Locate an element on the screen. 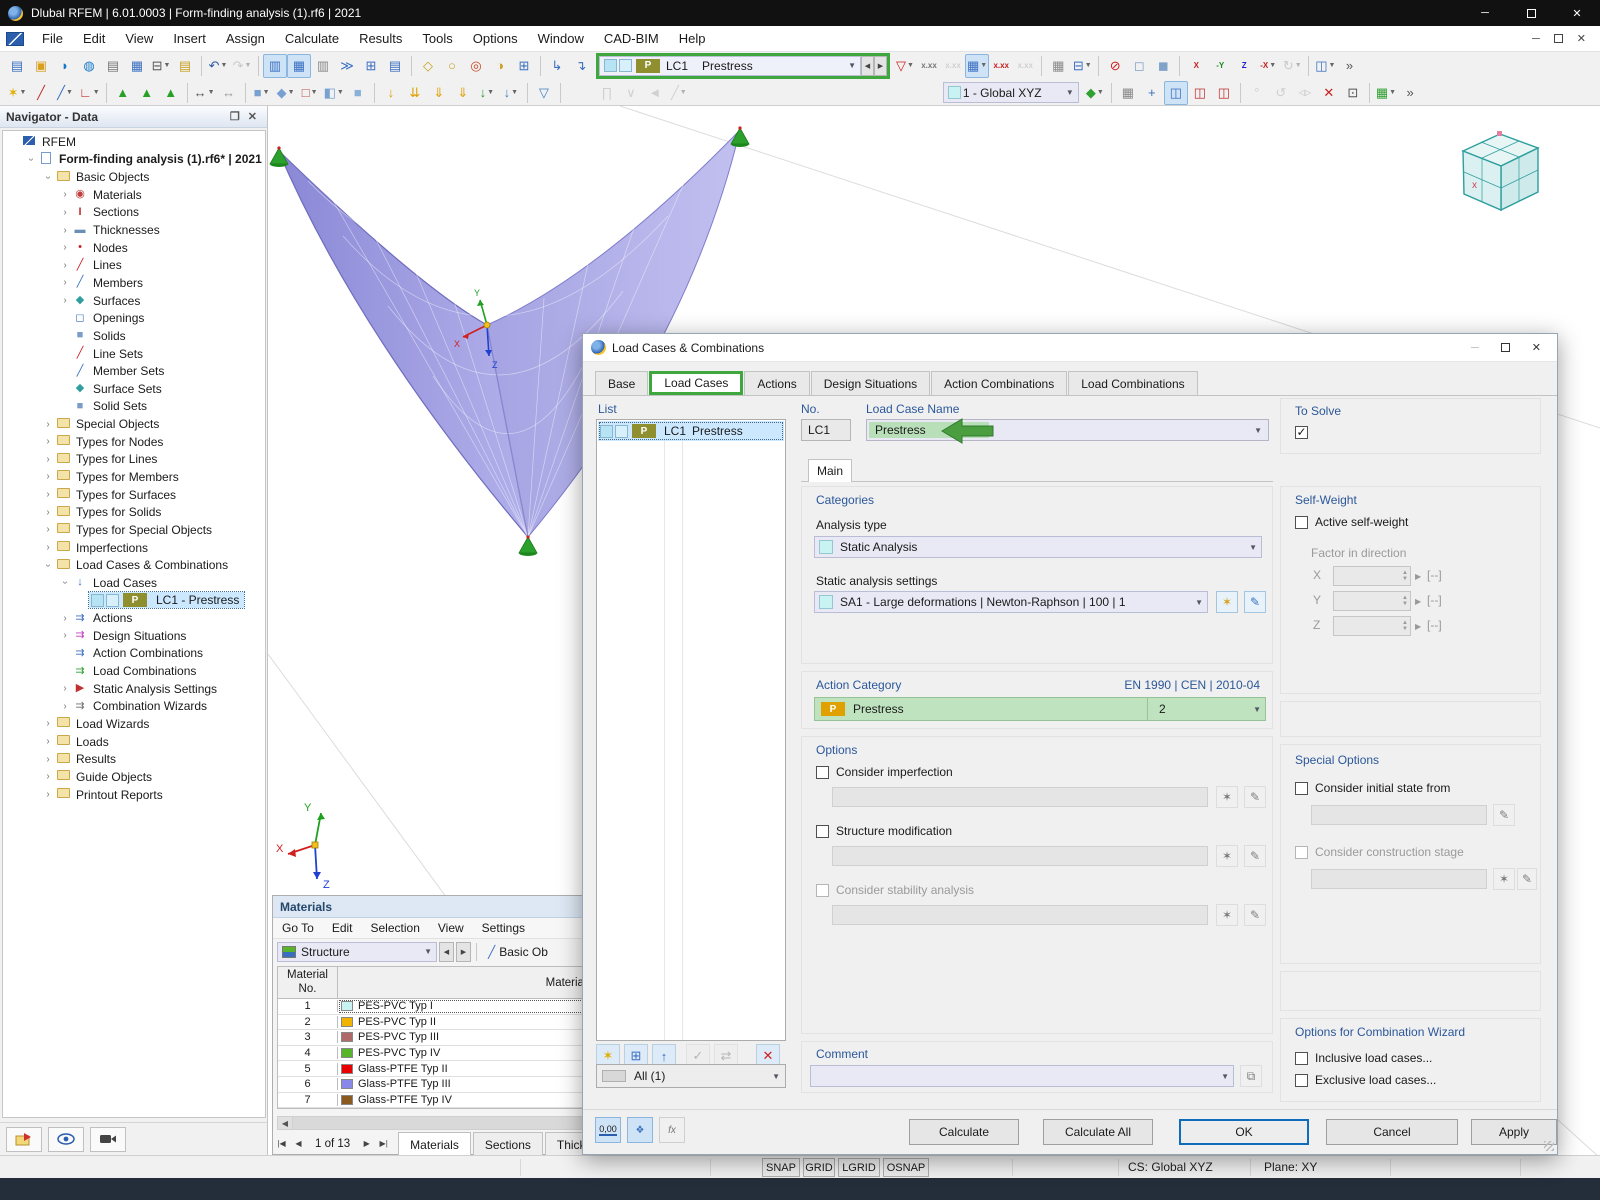 The image size is (1600, 1200). new-solid-button: ■ is located at coordinates (358, 93).